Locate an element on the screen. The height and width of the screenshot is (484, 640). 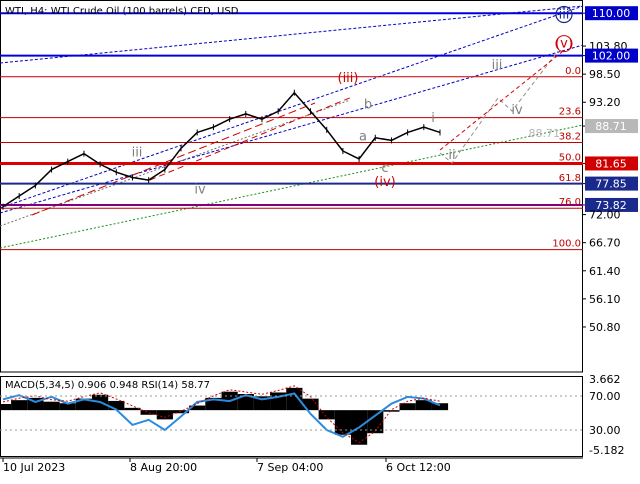
price-axis-label: 61.40 is located at coordinates (605, 271).